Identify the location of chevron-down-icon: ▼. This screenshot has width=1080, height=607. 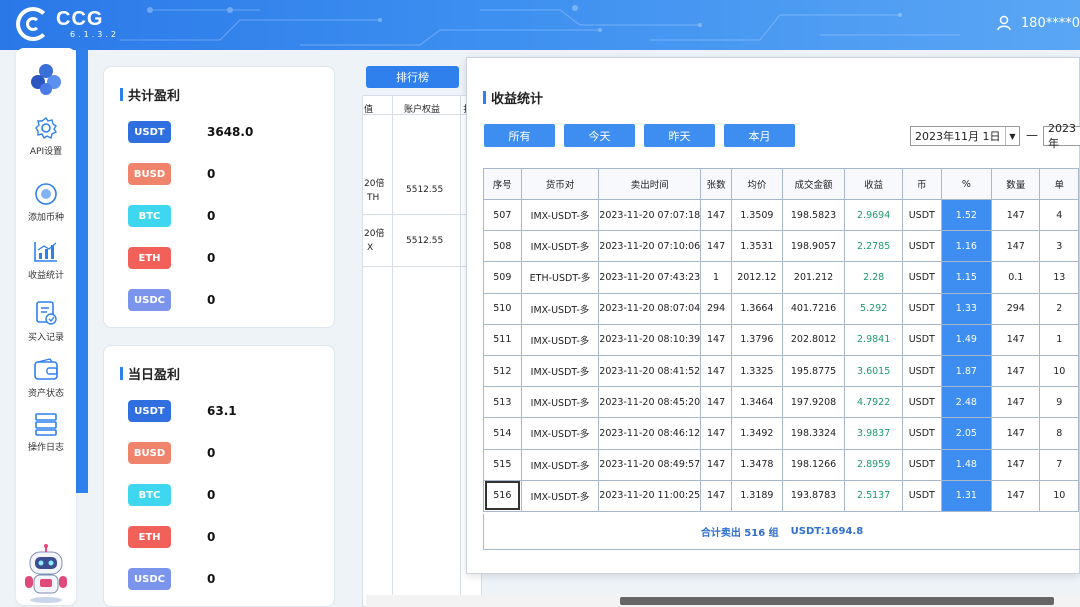
(1012, 136).